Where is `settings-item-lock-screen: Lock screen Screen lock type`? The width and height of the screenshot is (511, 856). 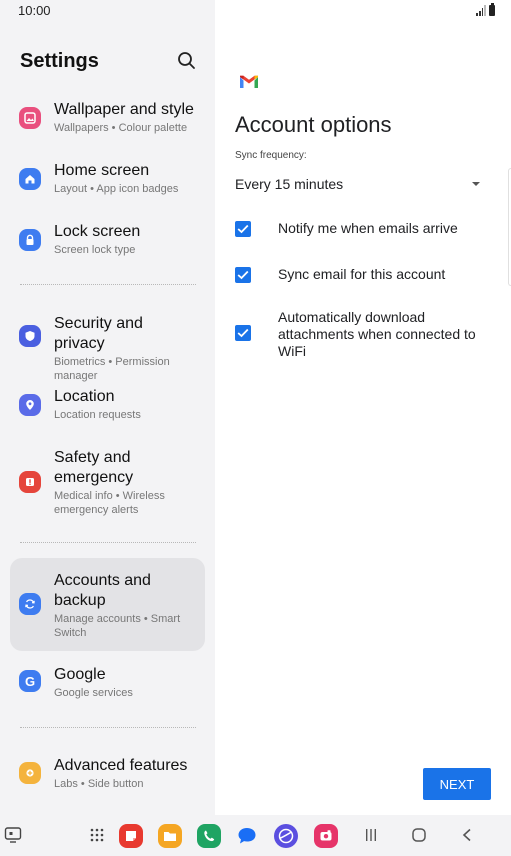 settings-item-lock-screen: Lock screen Screen lock type is located at coordinates (107, 240).